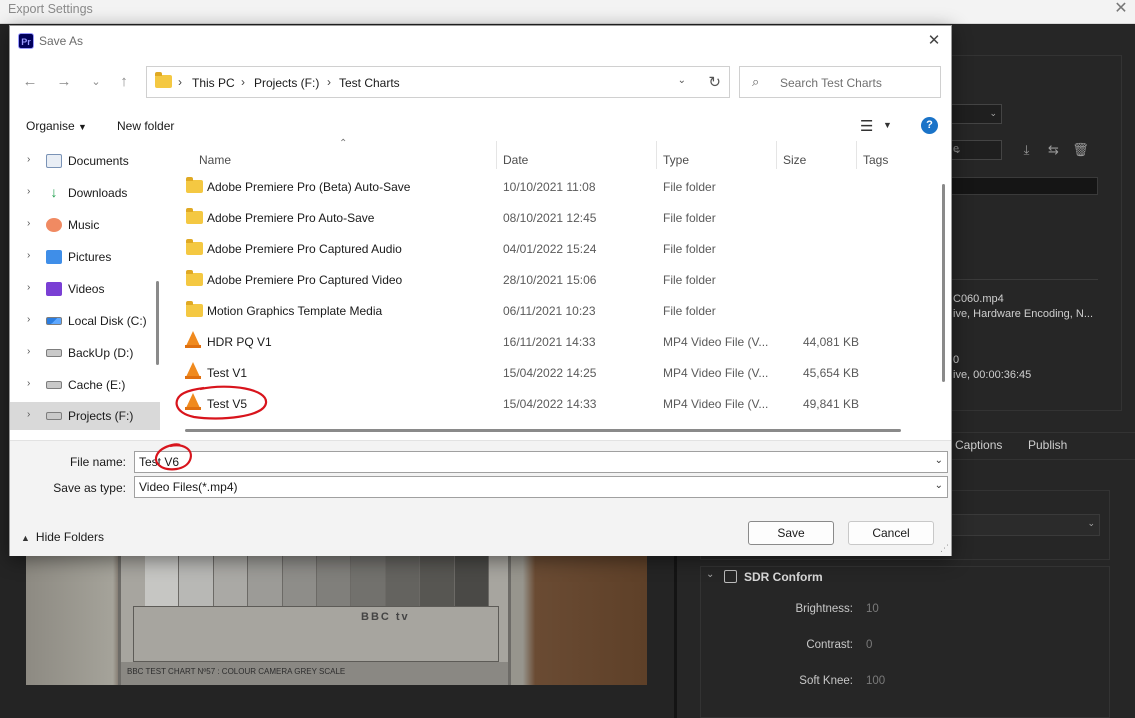 The height and width of the screenshot is (718, 1135). Describe the element at coordinates (944, 548) in the screenshot. I see `resize-grip-icon: ⋰` at that location.